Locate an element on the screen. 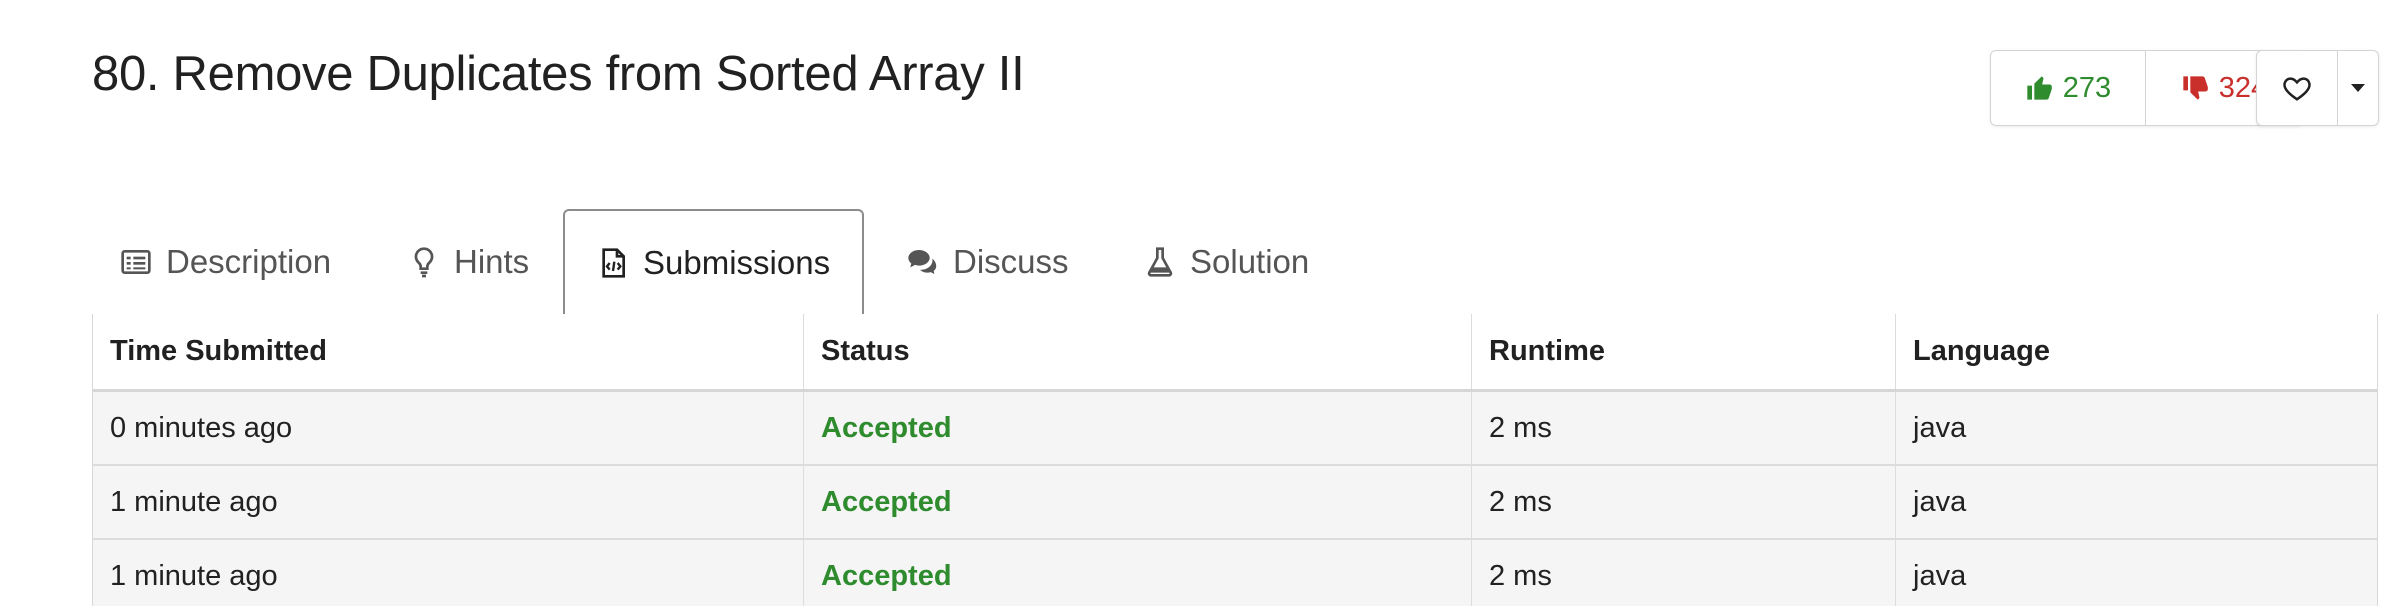 The width and height of the screenshot is (2404, 606). thumbs-down-icon is located at coordinates (2195, 88).